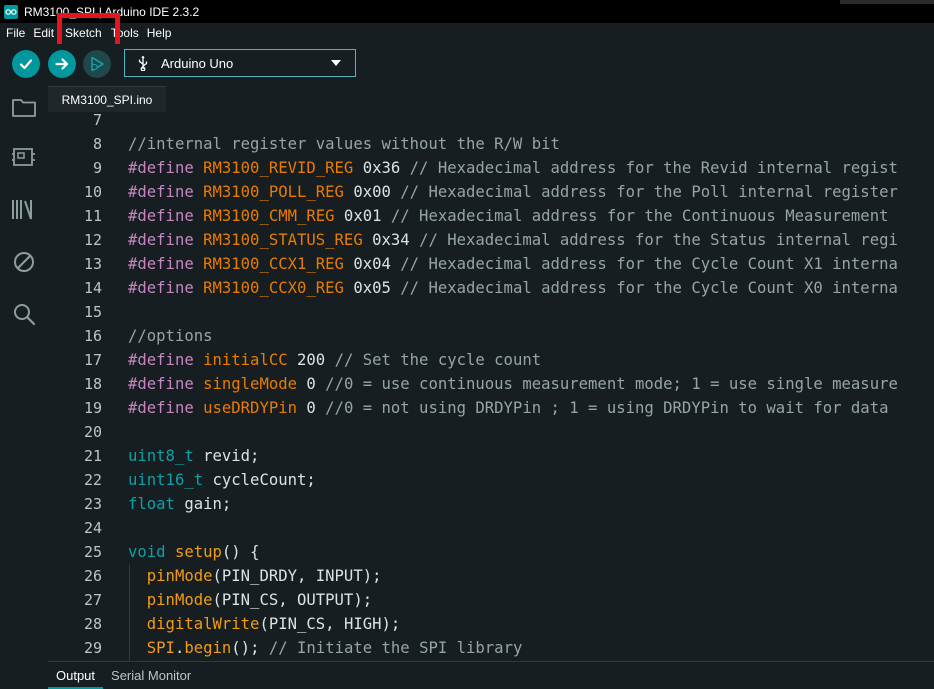 This screenshot has height=689, width=934. Describe the element at coordinates (92, 480) in the screenshot. I see `line-number: 22` at that location.